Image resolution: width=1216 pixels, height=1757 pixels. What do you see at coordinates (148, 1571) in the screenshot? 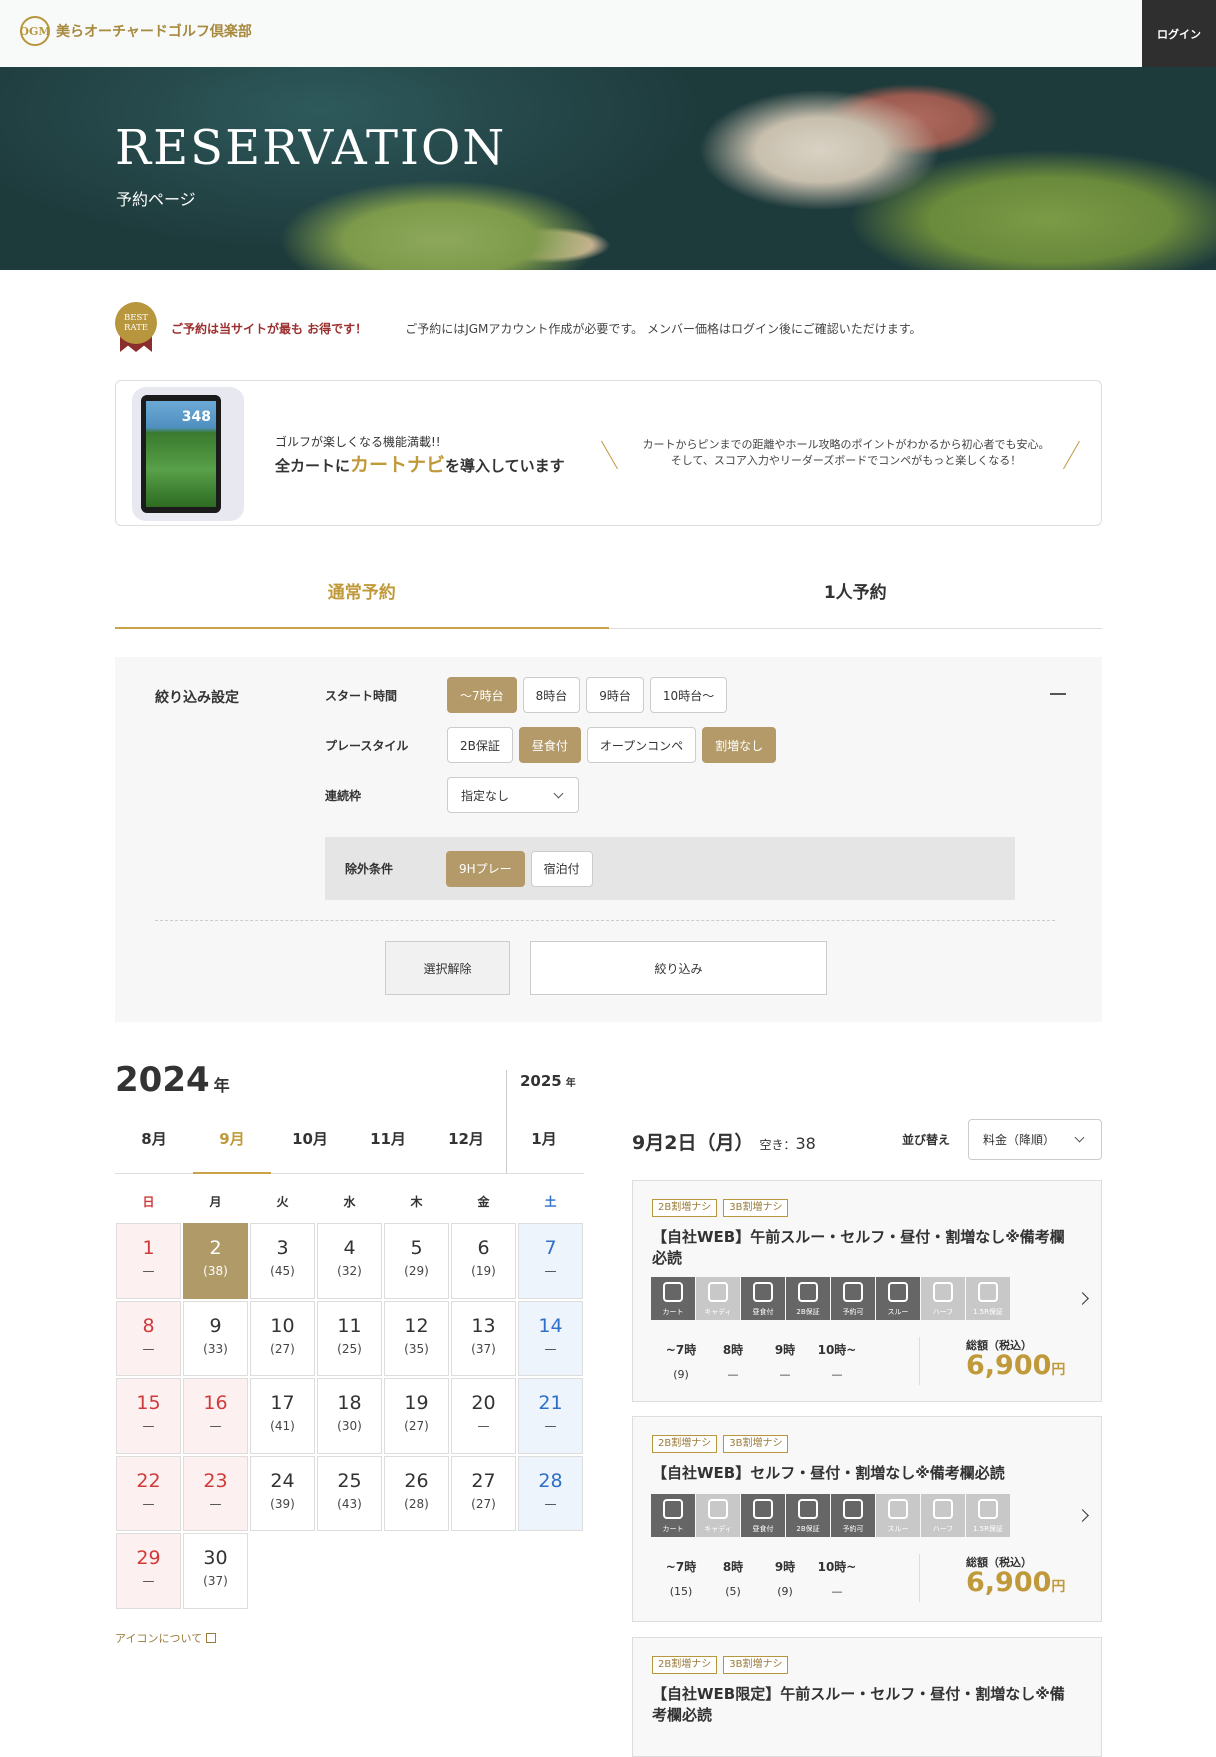
I see `calendar-day: 29 —` at bounding box center [148, 1571].